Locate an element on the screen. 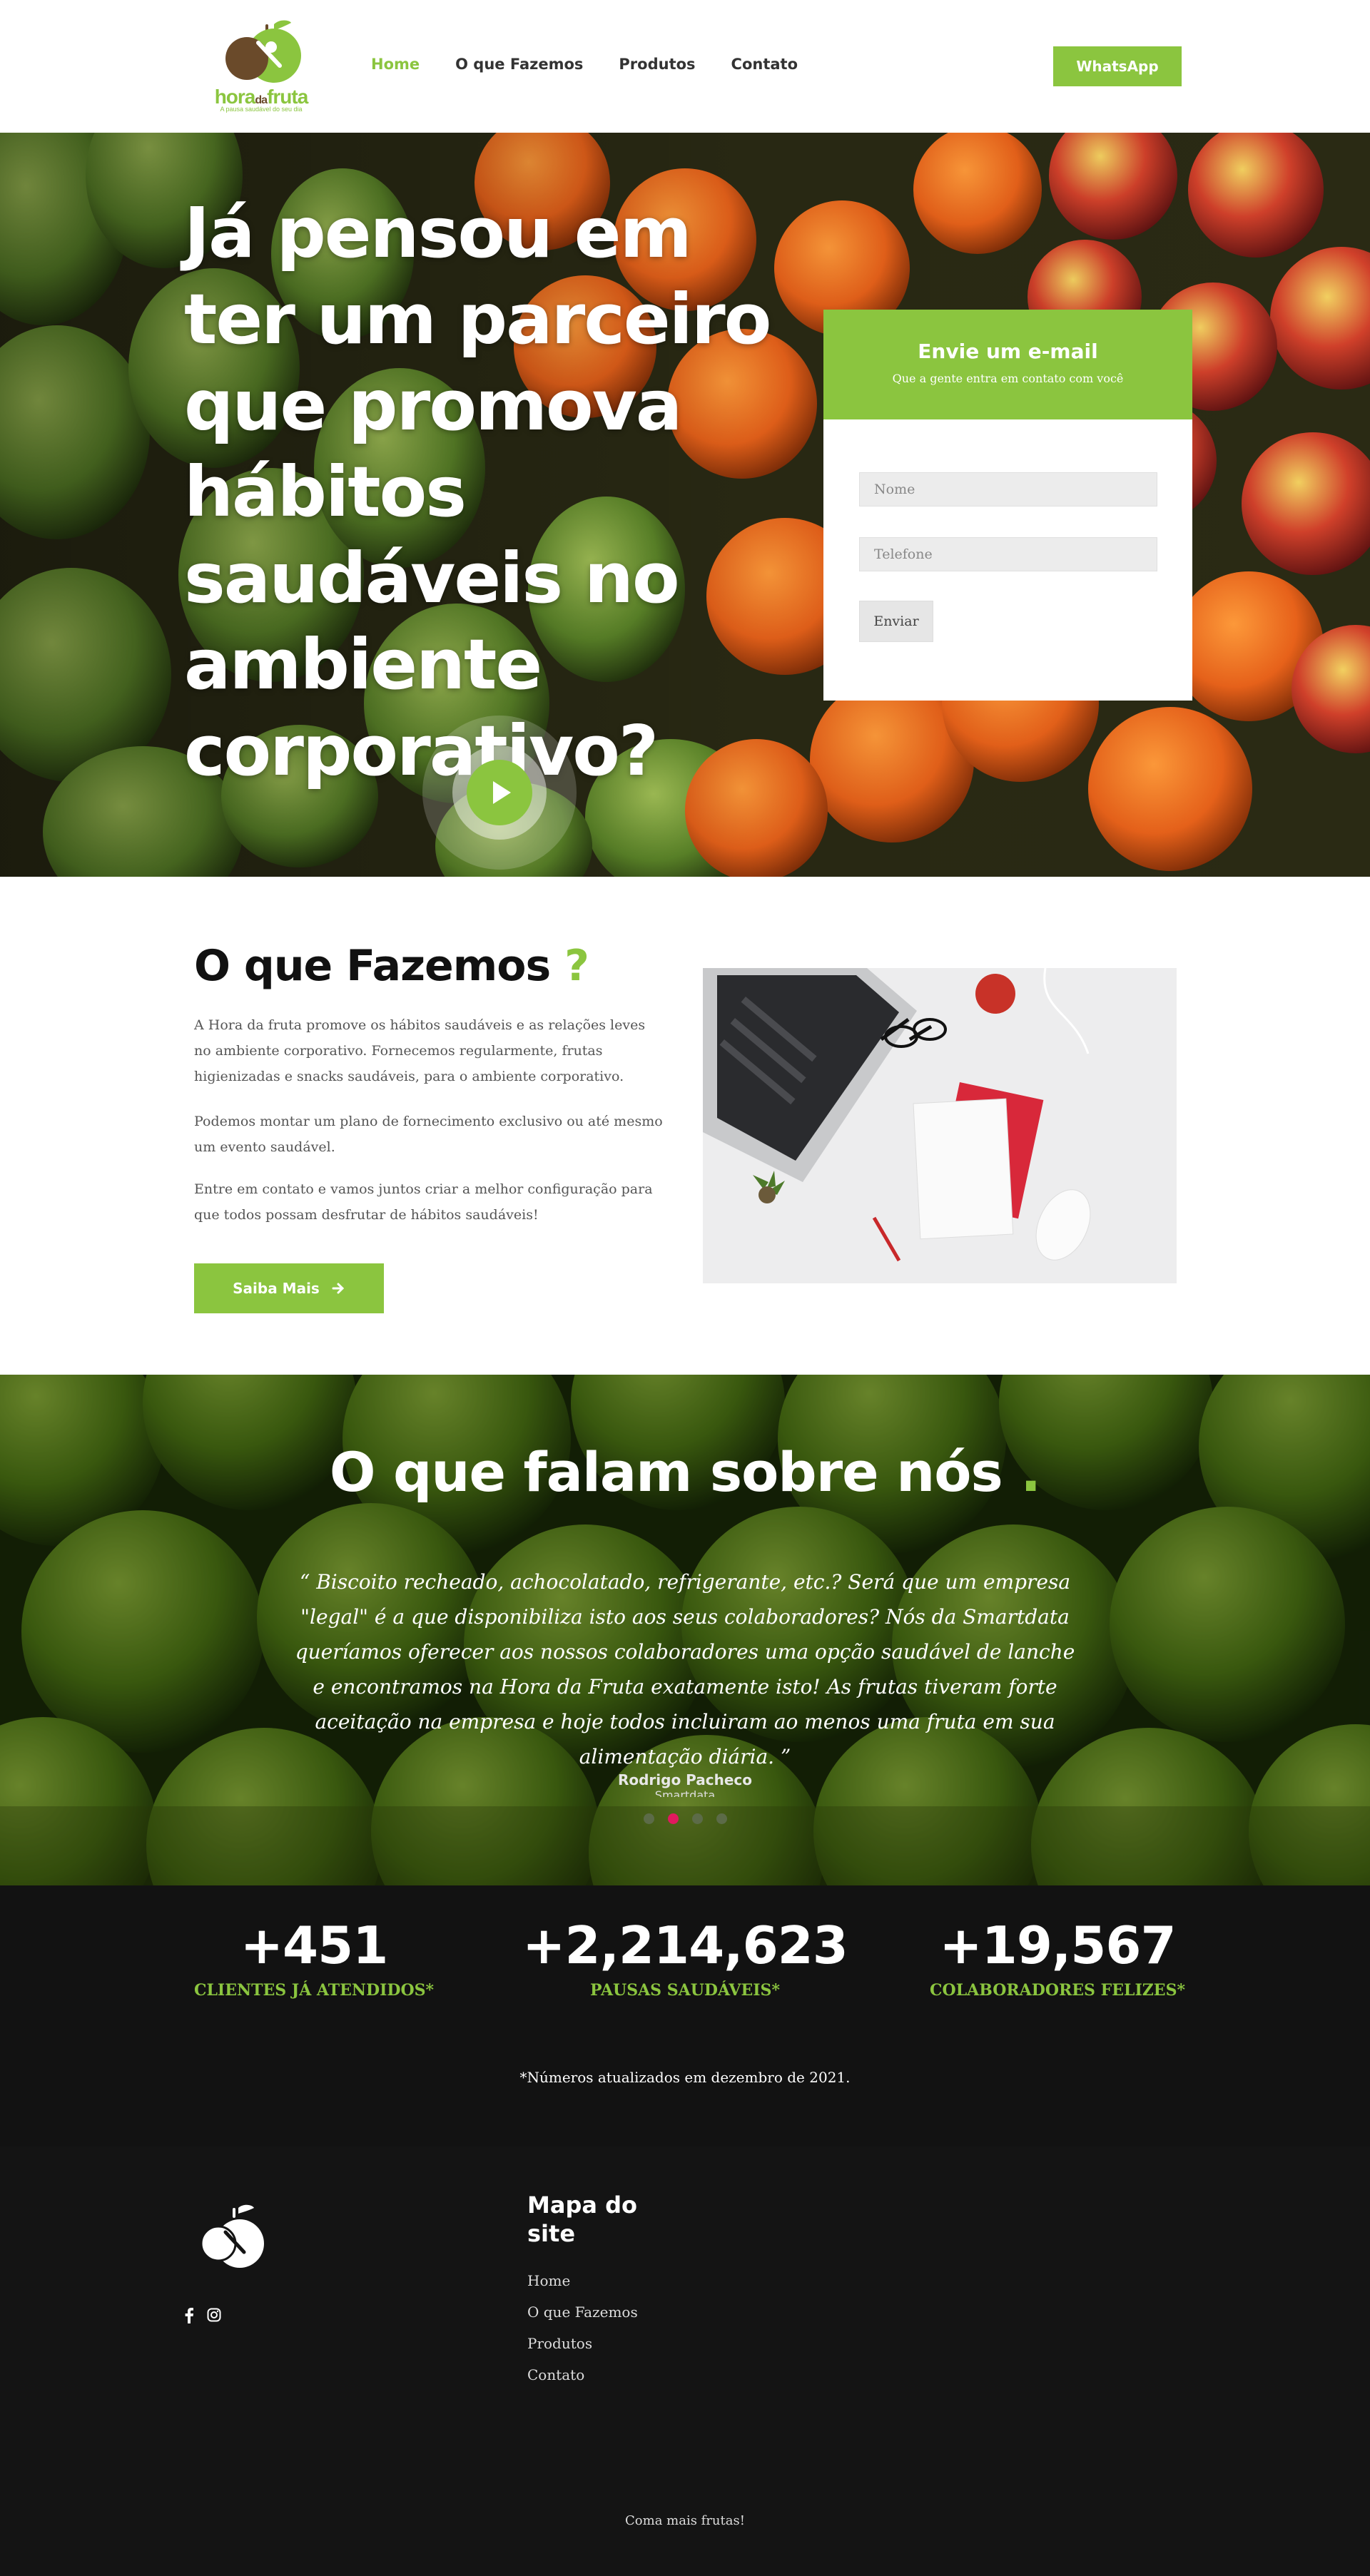 The width and height of the screenshot is (1370, 2576). learn-more-label: Saiba Mais is located at coordinates (276, 1288).